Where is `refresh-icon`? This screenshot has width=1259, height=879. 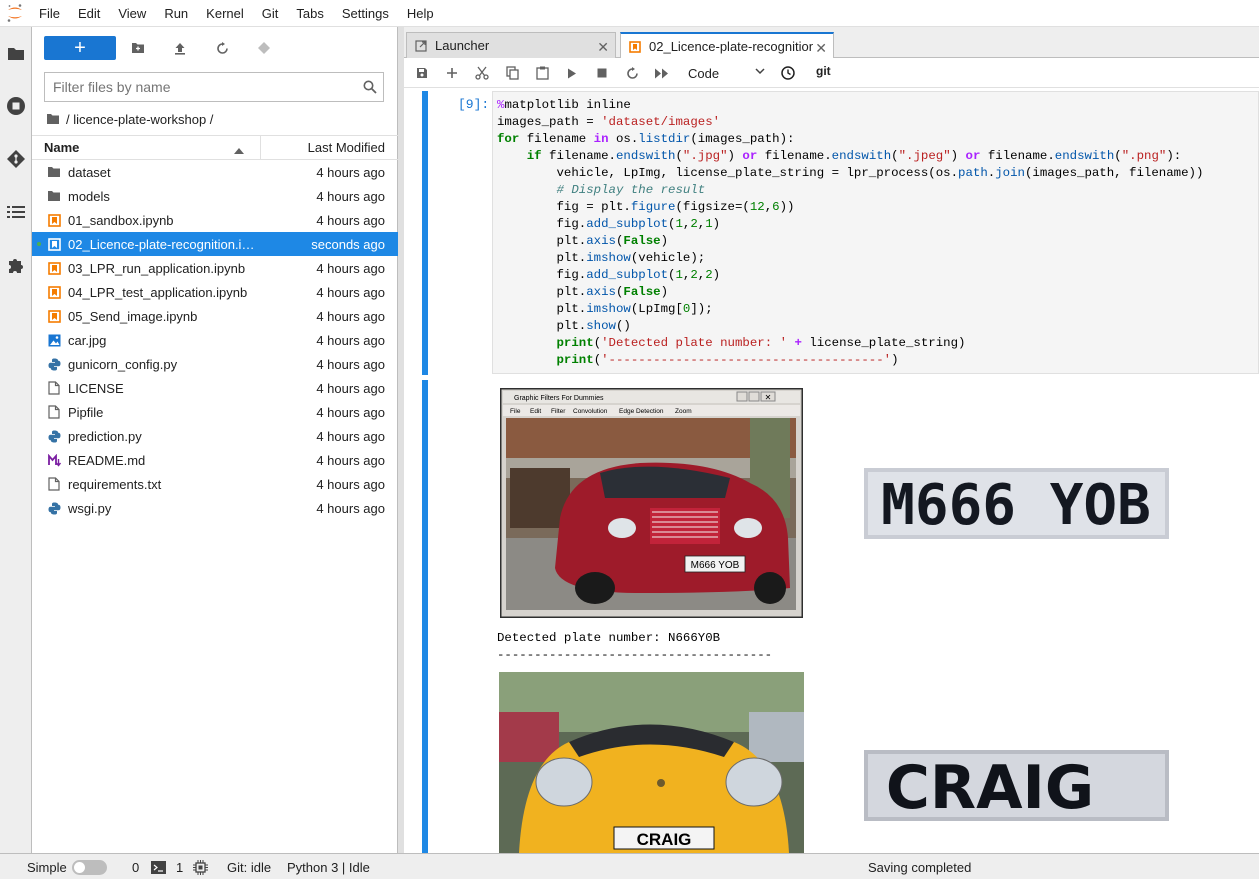
refresh-icon is located at coordinates (222, 48).